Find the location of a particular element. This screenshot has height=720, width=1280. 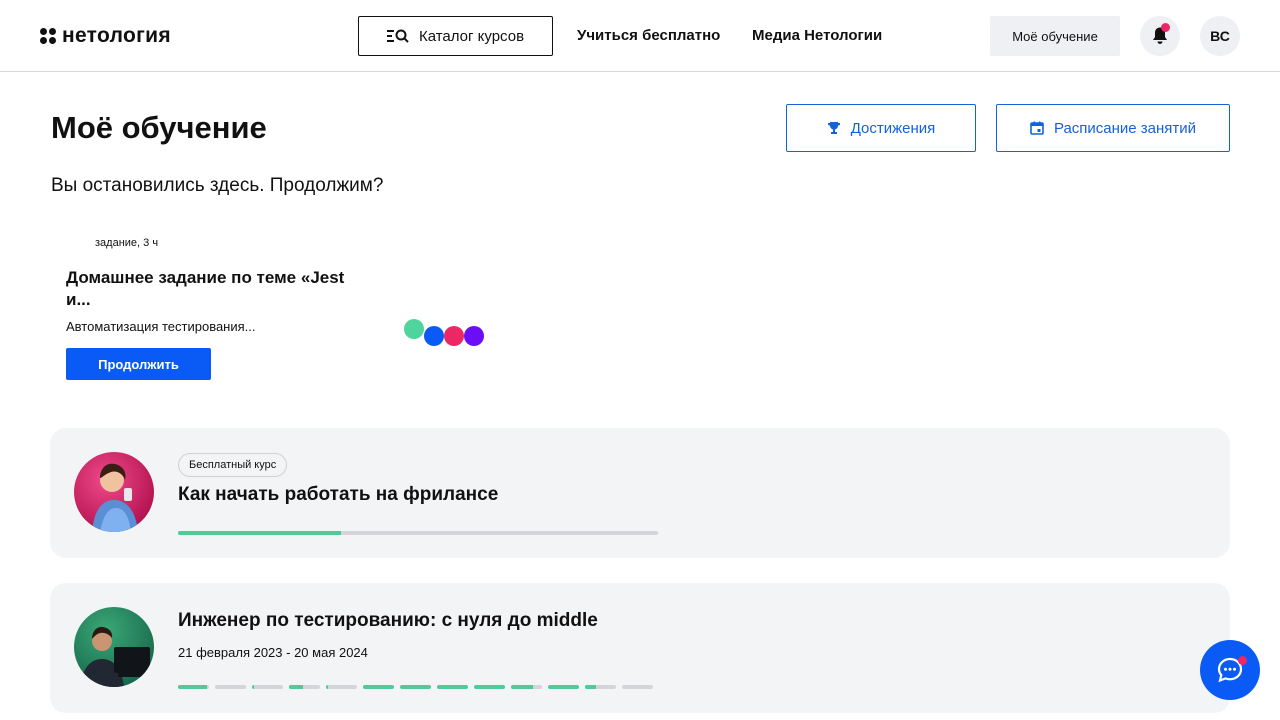

user-avatar: ВС is located at coordinates (1220, 36).